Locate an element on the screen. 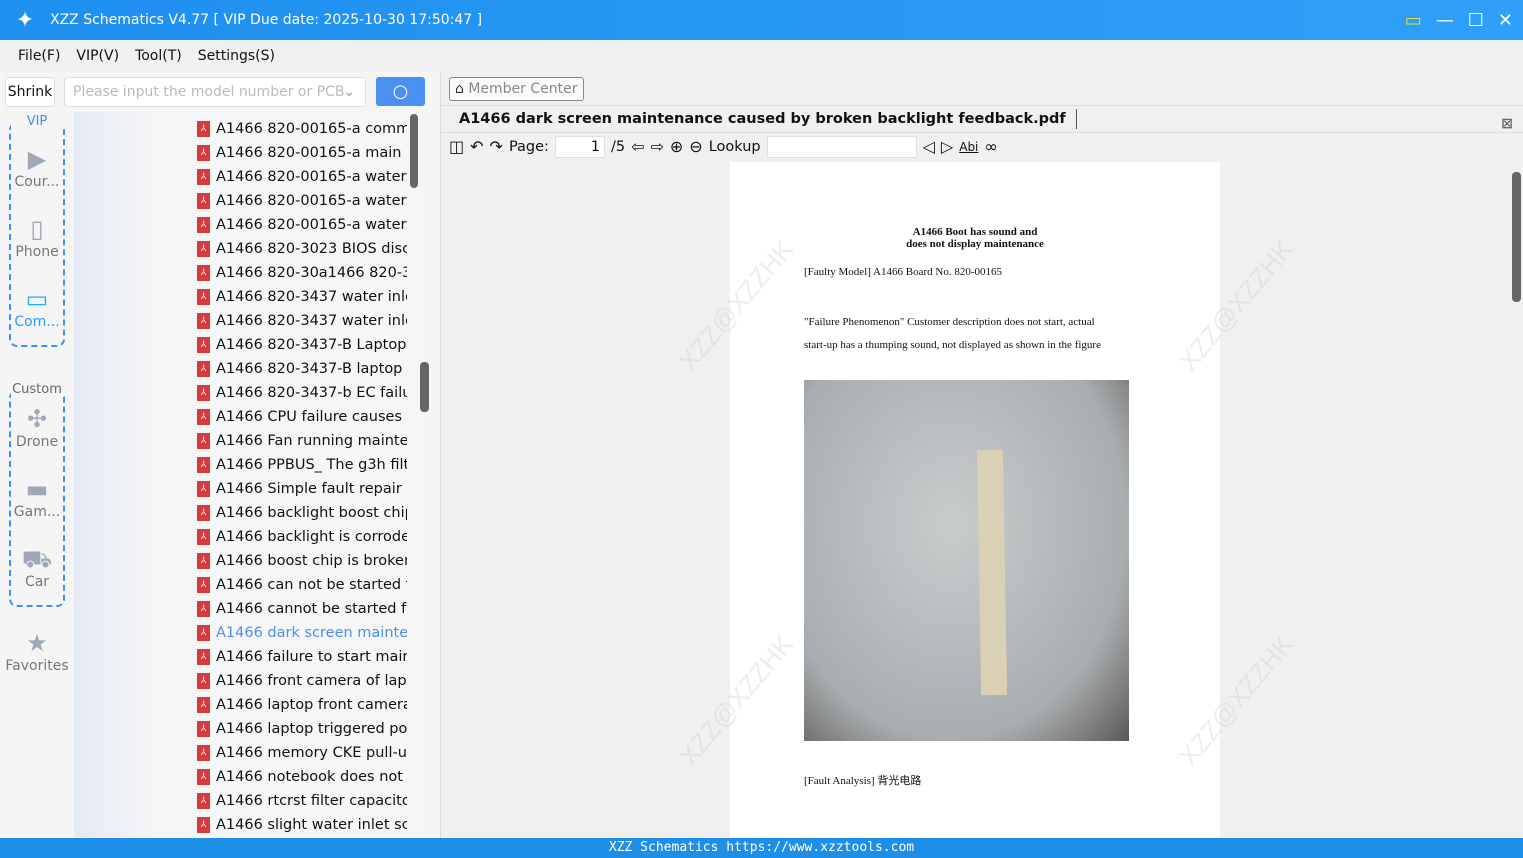  file-list-item: ⅄ A1466 820-3437 water inlet c is located at coordinates (302, 321).